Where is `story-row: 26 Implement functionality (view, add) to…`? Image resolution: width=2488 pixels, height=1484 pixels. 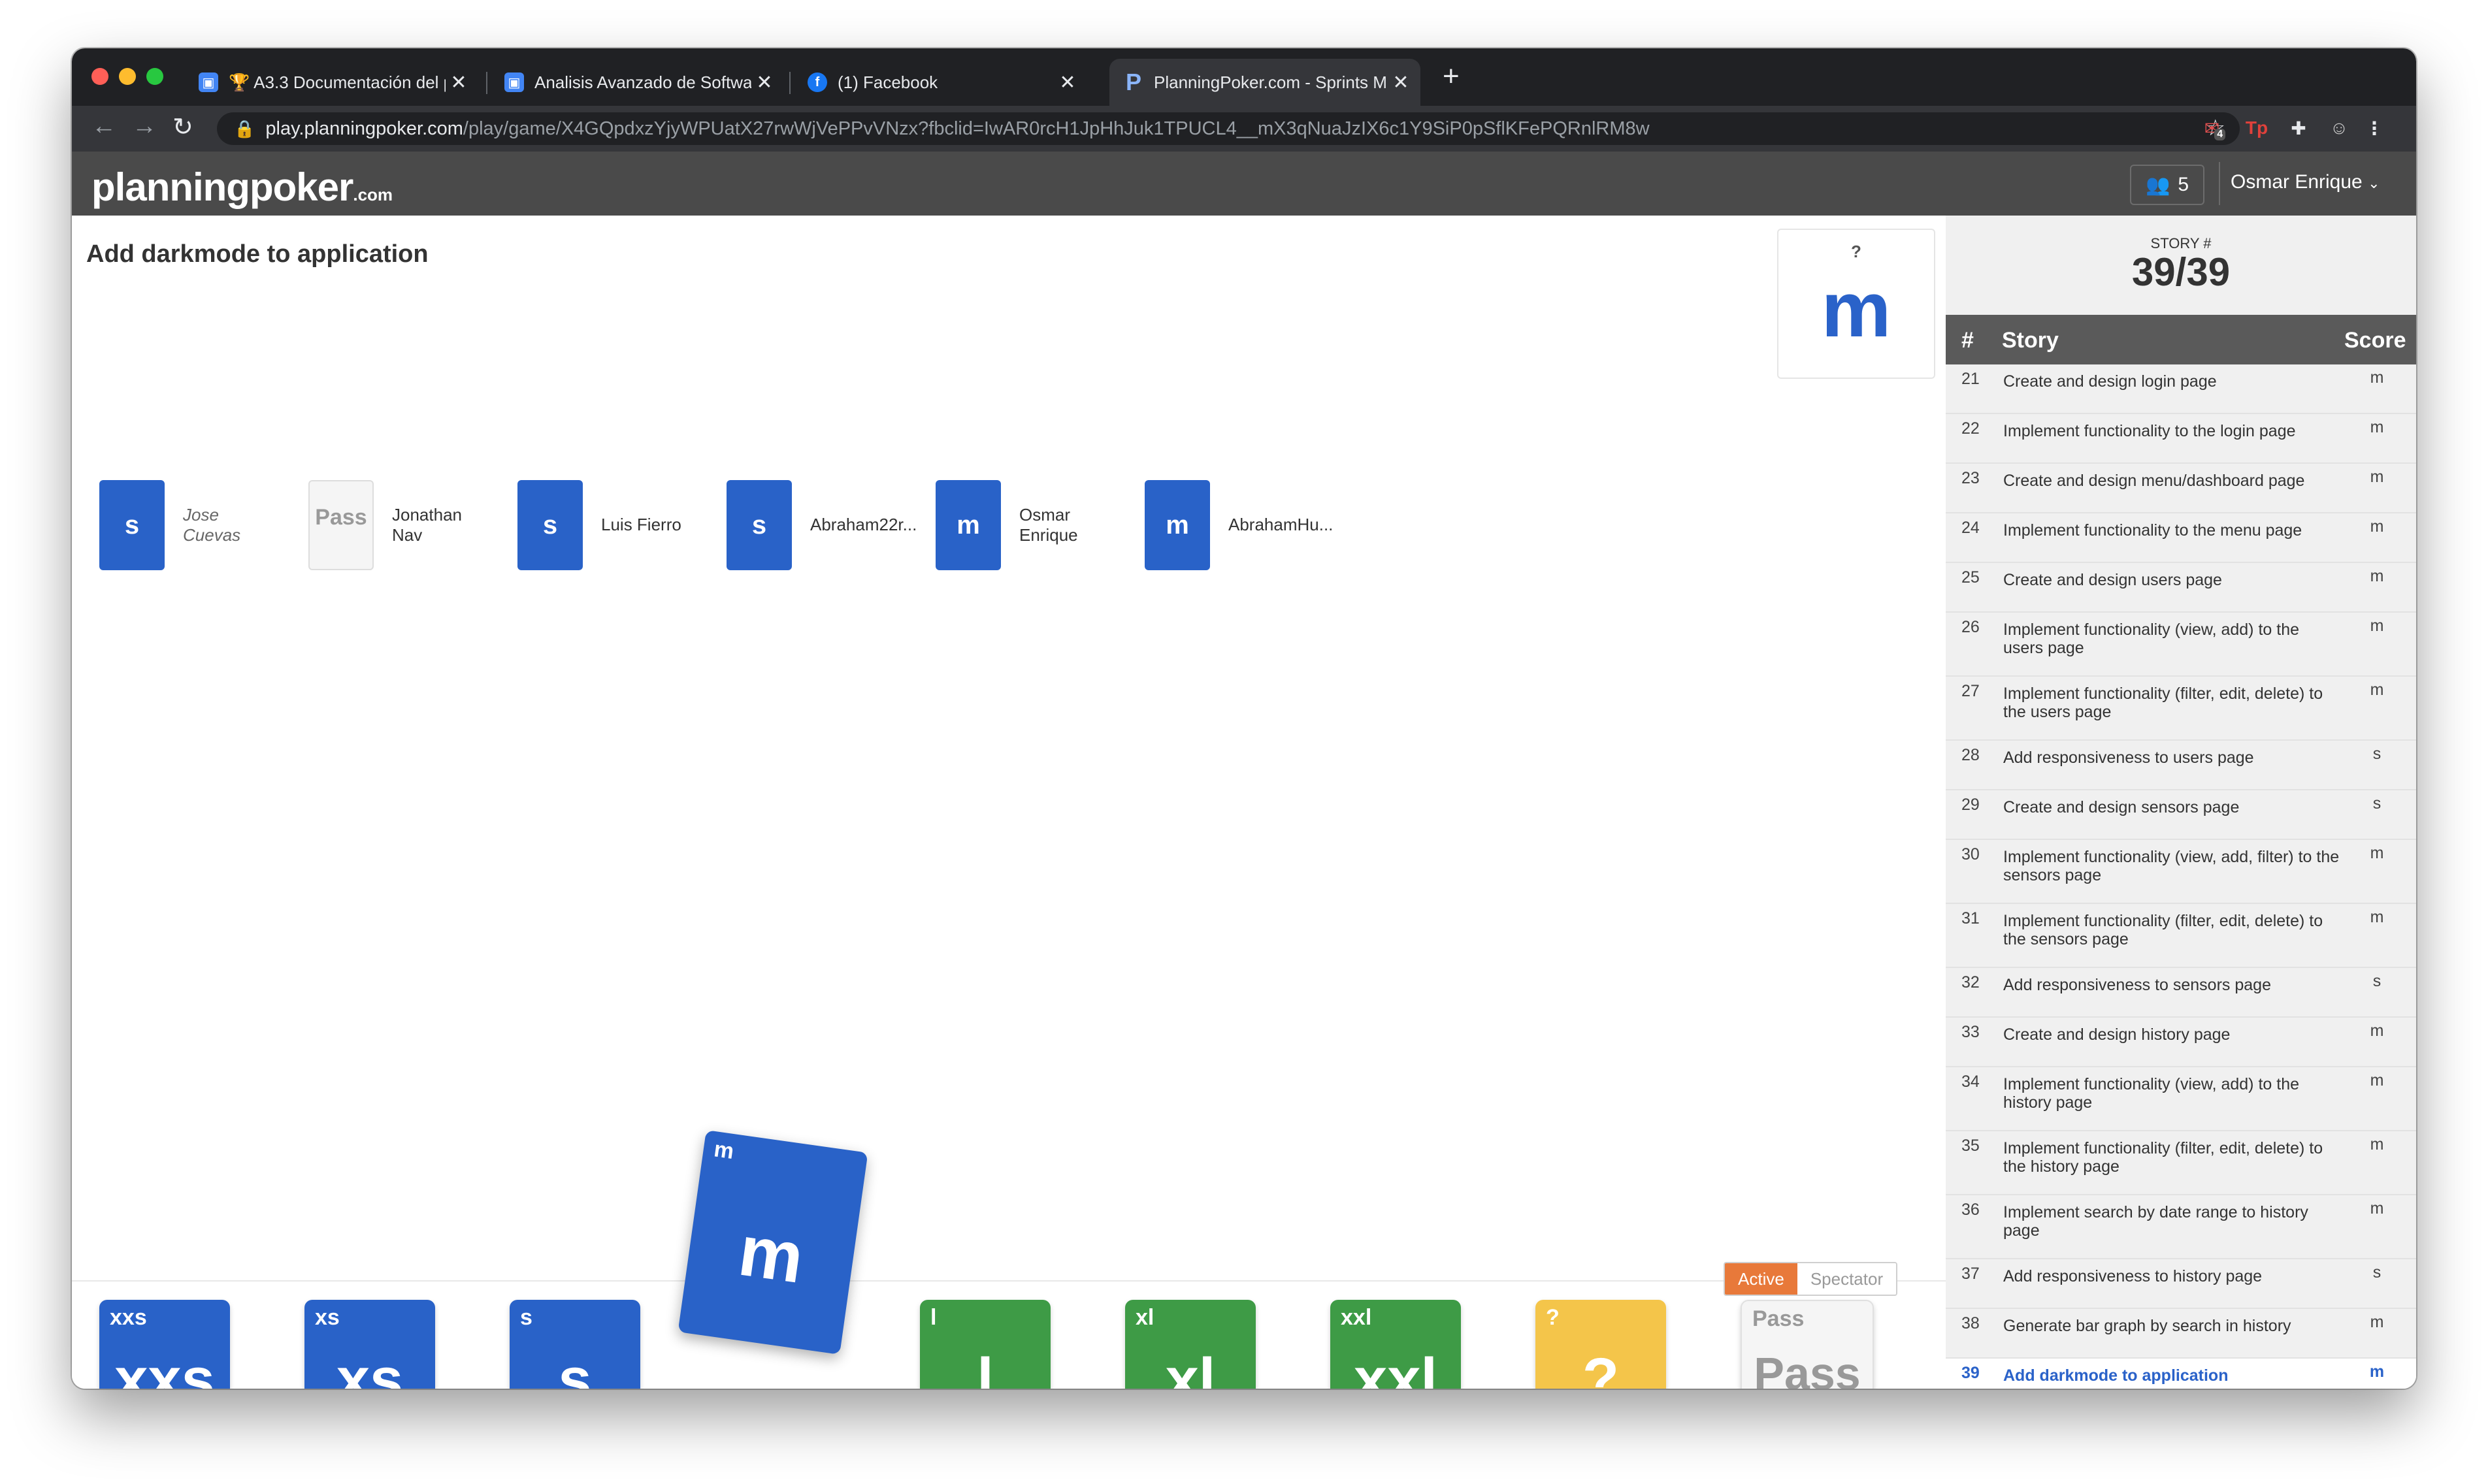 story-row: 26 Implement functionality (view, add) to… is located at coordinates (2181, 645).